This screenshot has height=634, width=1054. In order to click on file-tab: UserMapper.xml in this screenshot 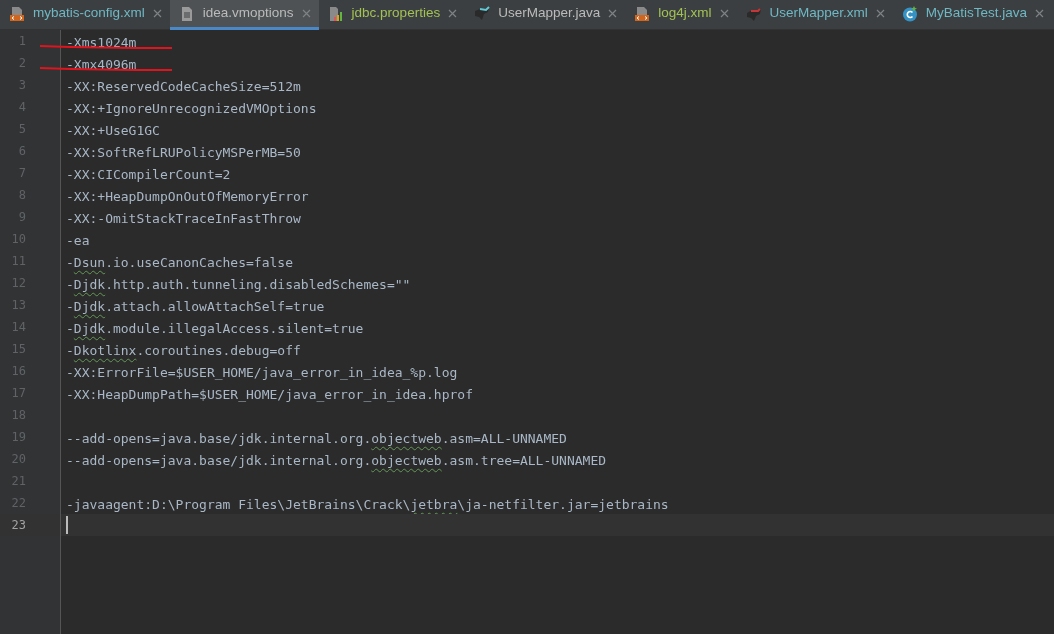, I will do `click(814, 15)`.